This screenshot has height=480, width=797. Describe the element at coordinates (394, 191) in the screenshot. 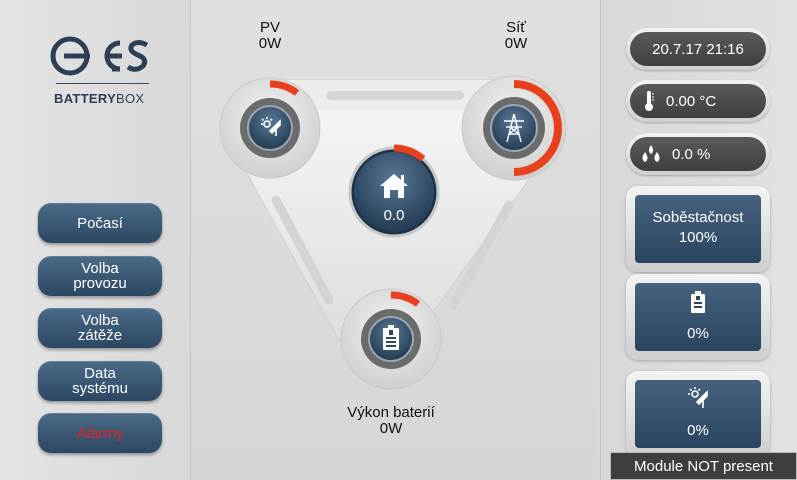

I see `home-node: 0.0` at that location.